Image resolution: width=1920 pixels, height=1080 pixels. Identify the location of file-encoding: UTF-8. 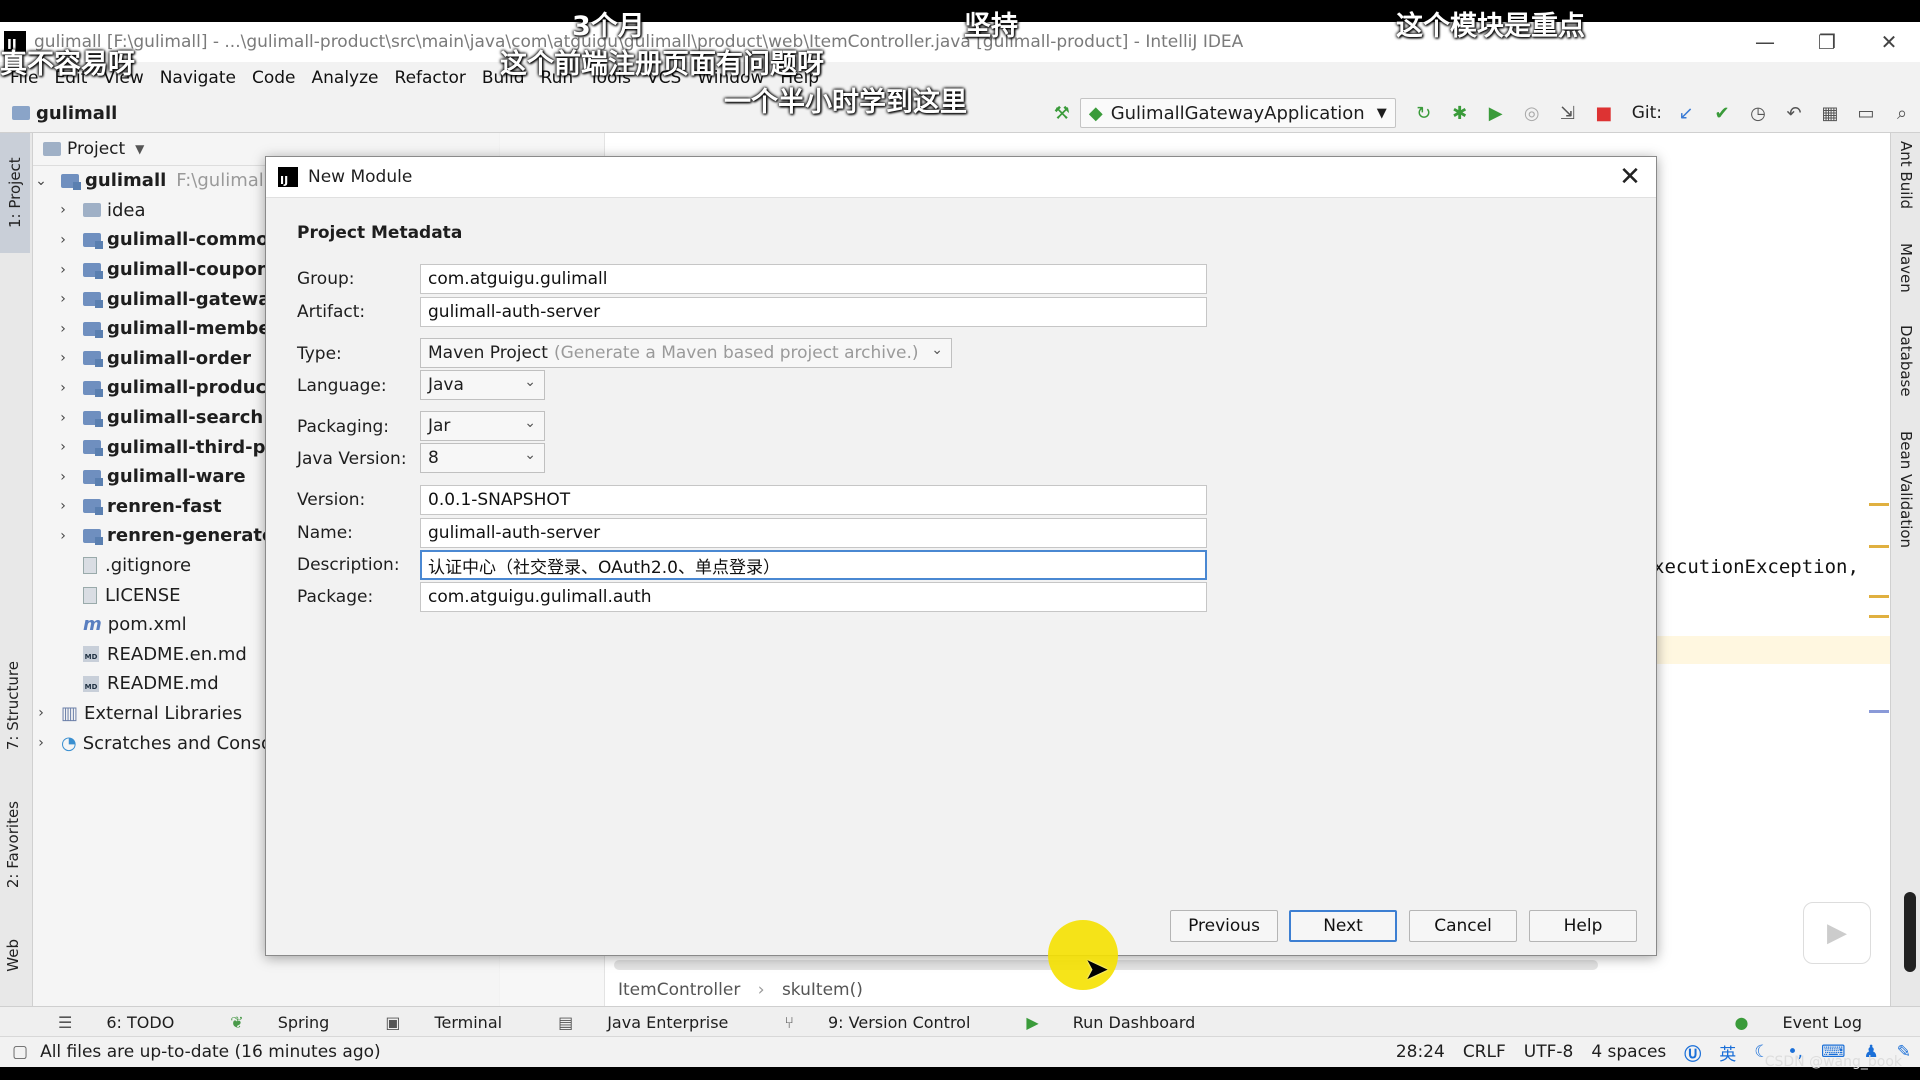
(1549, 1052).